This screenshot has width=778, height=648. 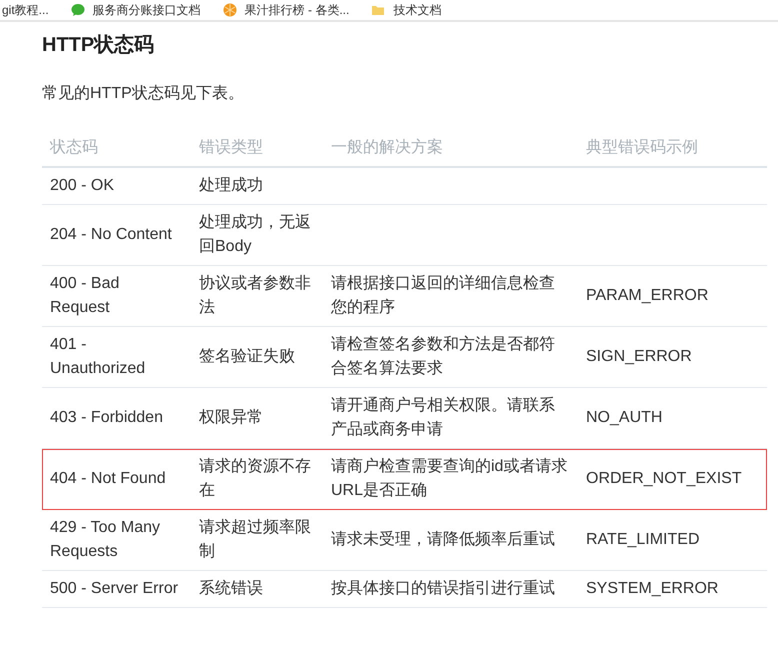 What do you see at coordinates (231, 186) in the screenshot?
I see `table-cell-text: 处理成功` at bounding box center [231, 186].